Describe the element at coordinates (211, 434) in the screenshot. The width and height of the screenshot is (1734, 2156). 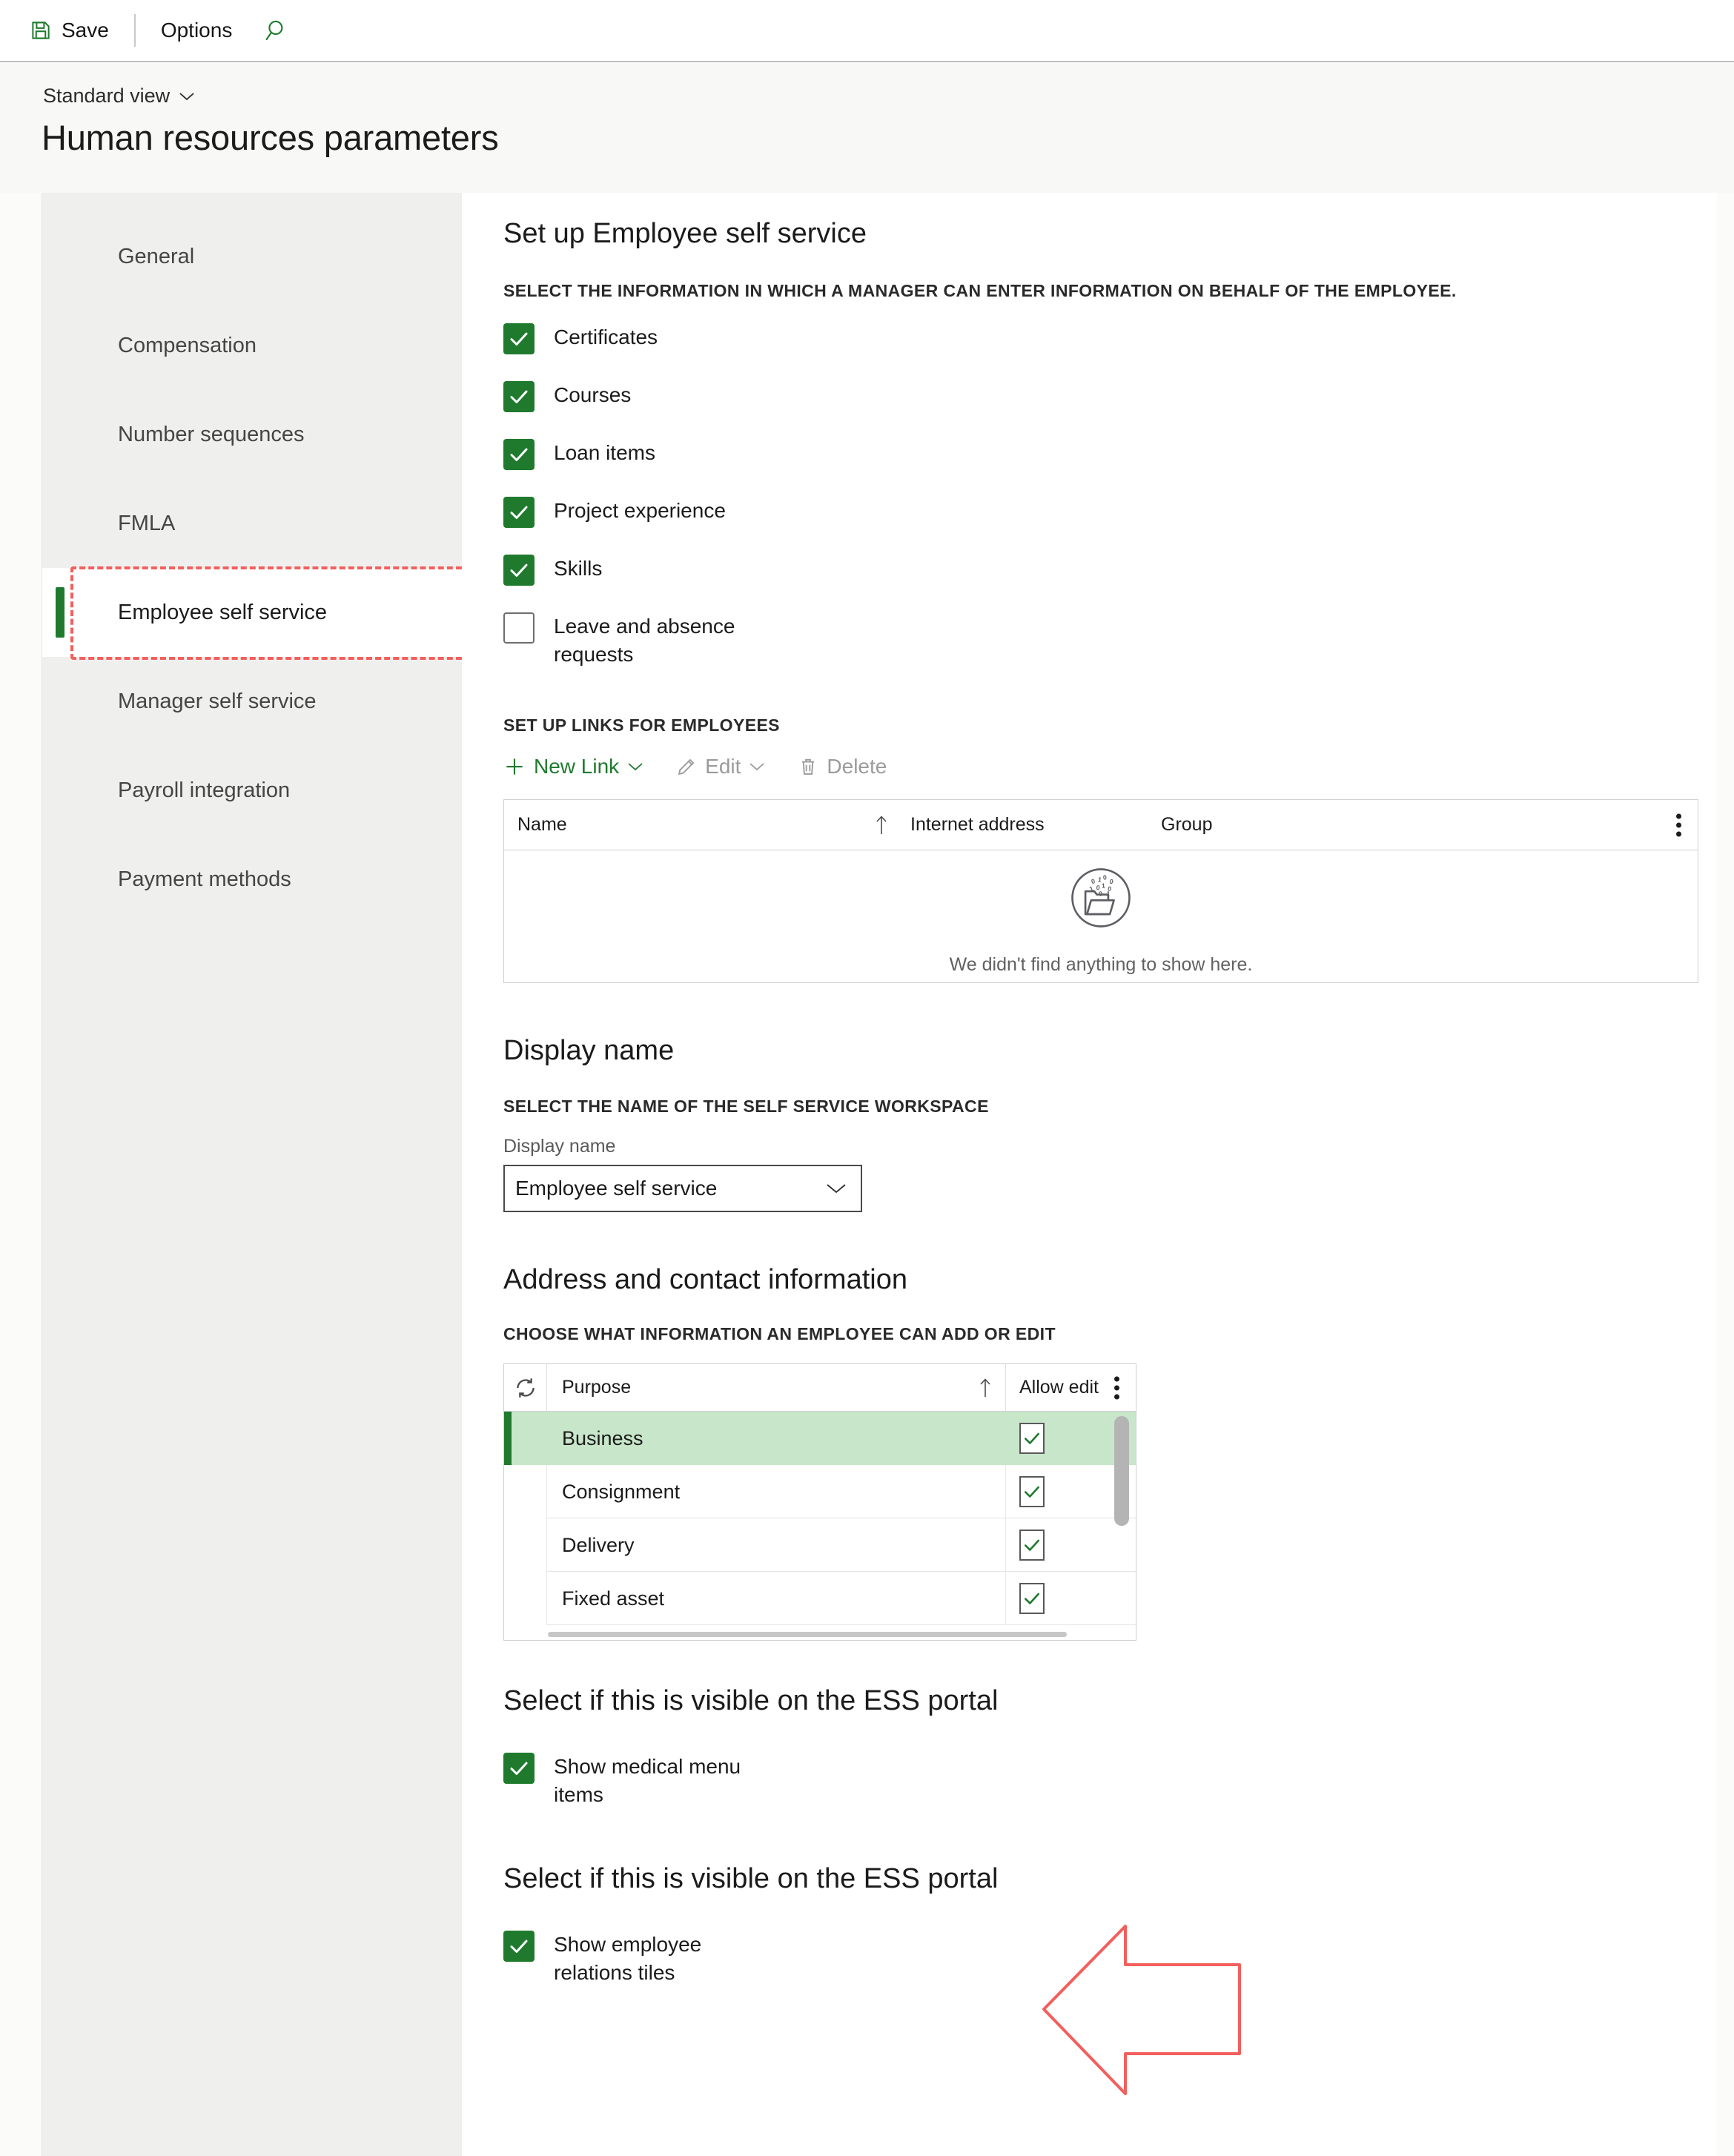
I see `sidebar-item-label: Number sequences` at that location.